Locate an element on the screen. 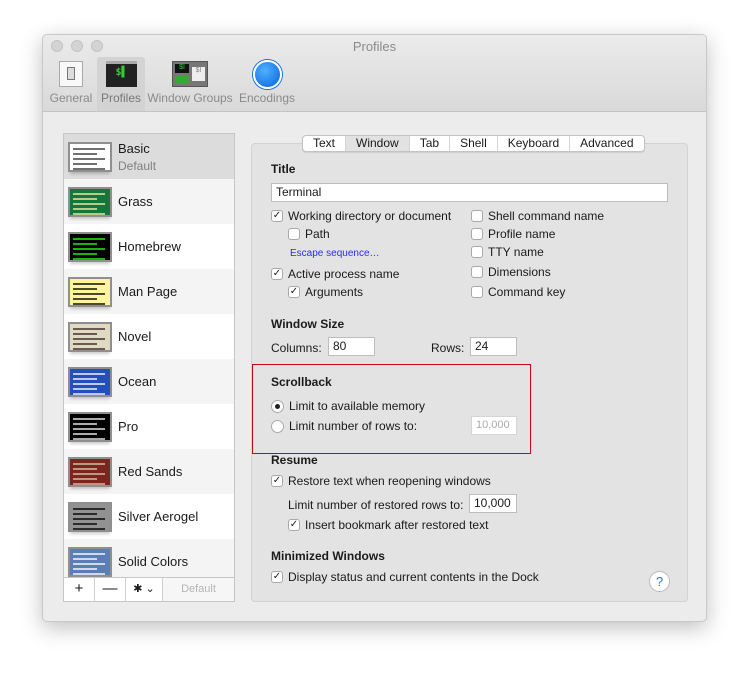 The height and width of the screenshot is (673, 749). tab-shell: Shell is located at coordinates (474, 143).